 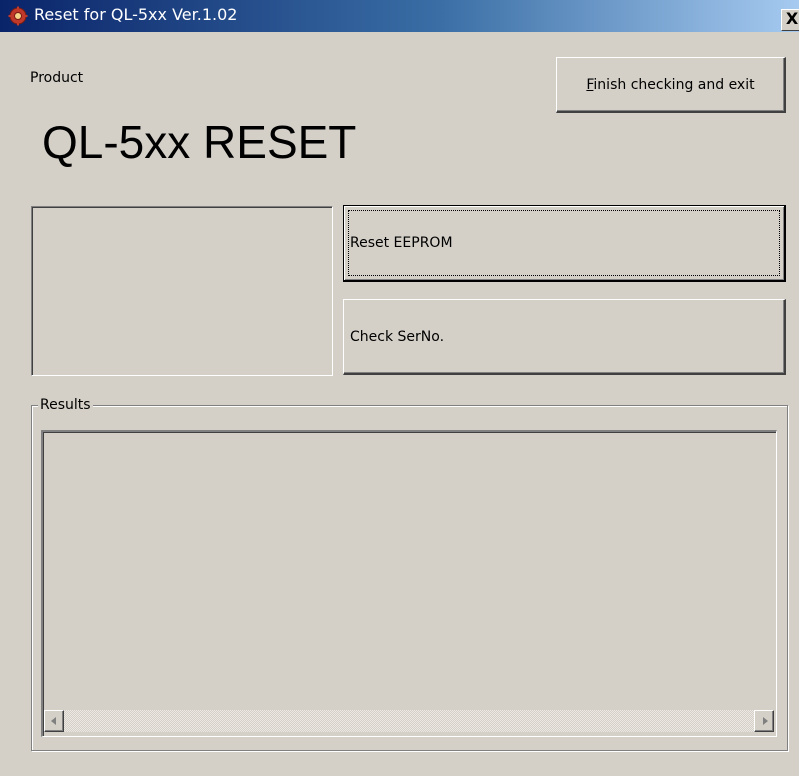 What do you see at coordinates (65, 405) in the screenshot?
I see `results-label: Results` at bounding box center [65, 405].